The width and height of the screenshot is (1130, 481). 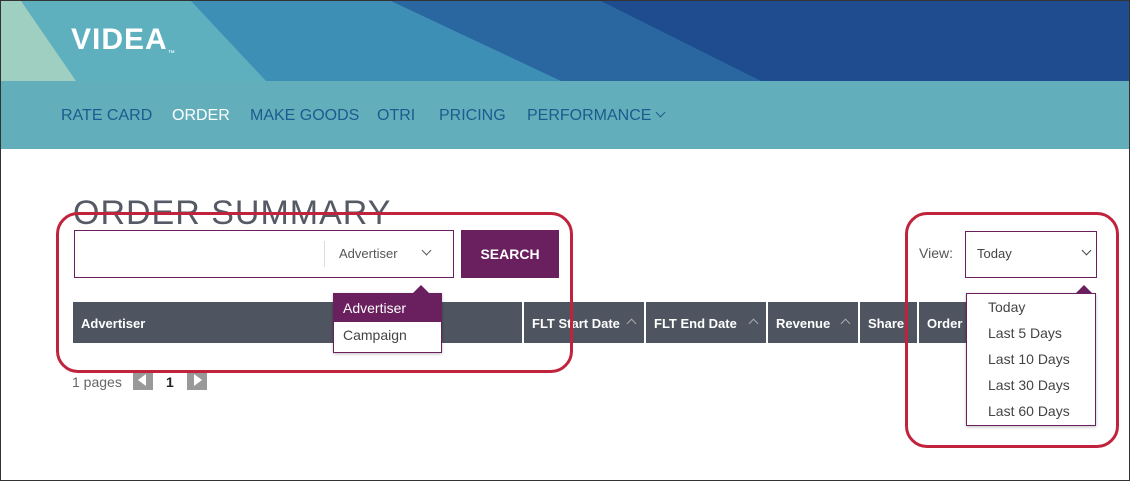 I want to click on pages-count: 1 pages, so click(x=97, y=382).